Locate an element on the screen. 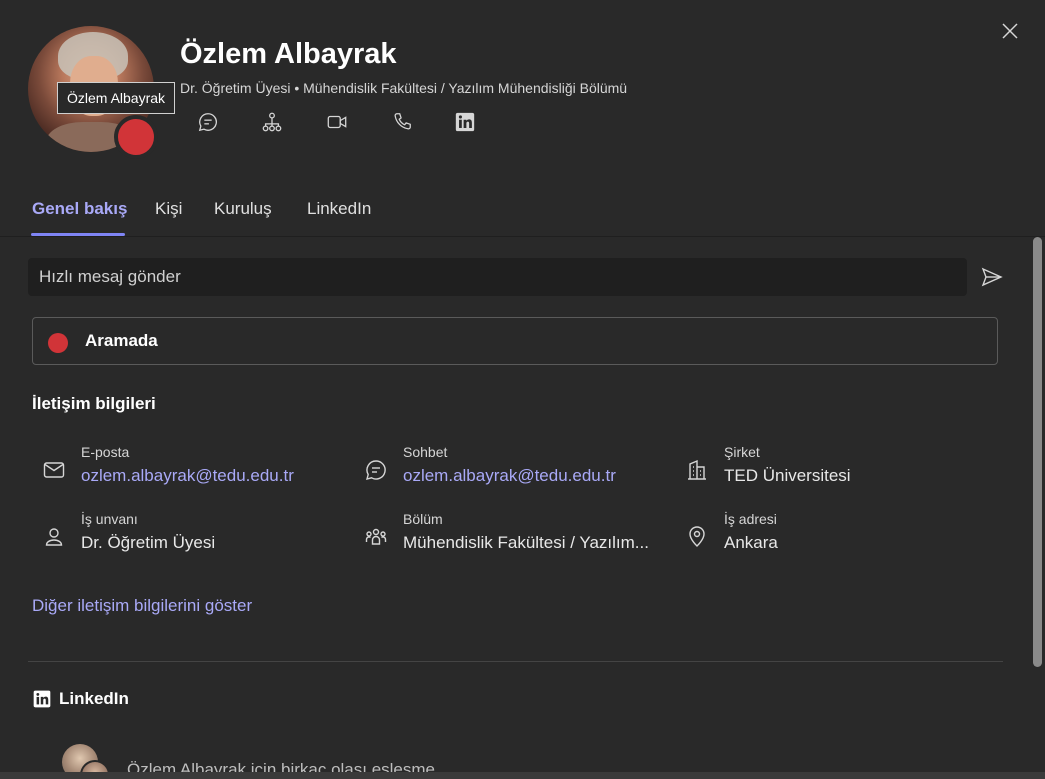 This screenshot has width=1045, height=779. email-value: ozlem.albayrak@tedu.edu.tr is located at coordinates (187, 476).